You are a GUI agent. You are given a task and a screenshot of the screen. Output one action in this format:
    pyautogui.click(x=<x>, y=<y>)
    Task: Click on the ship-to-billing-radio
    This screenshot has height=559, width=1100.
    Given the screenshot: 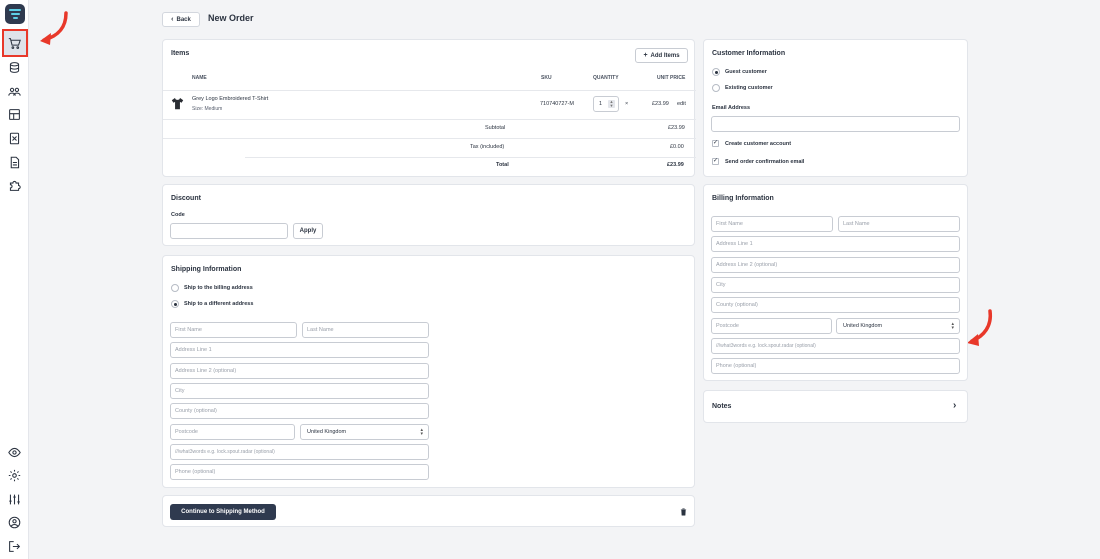 What is the action you would take?
    pyautogui.click(x=175, y=288)
    